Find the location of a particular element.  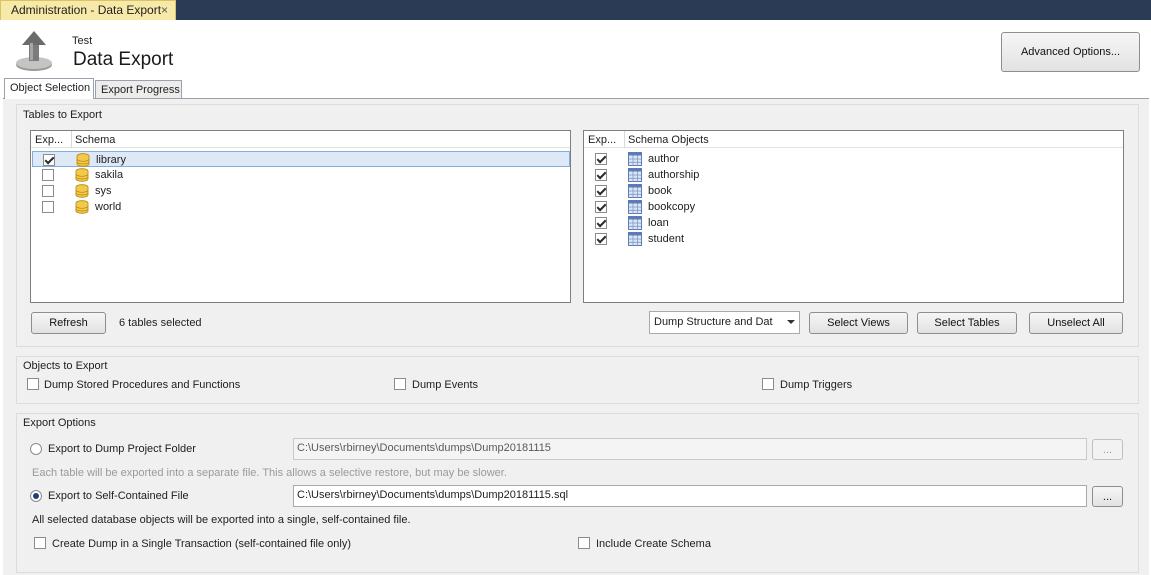

dump-events-option: Dump Events is located at coordinates (469, 386).